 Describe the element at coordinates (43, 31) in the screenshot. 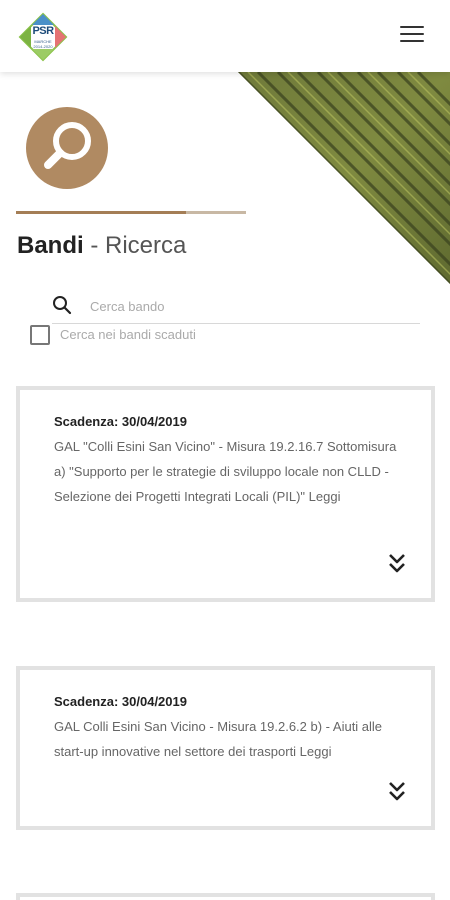

I see `logo-text: PSR` at that location.